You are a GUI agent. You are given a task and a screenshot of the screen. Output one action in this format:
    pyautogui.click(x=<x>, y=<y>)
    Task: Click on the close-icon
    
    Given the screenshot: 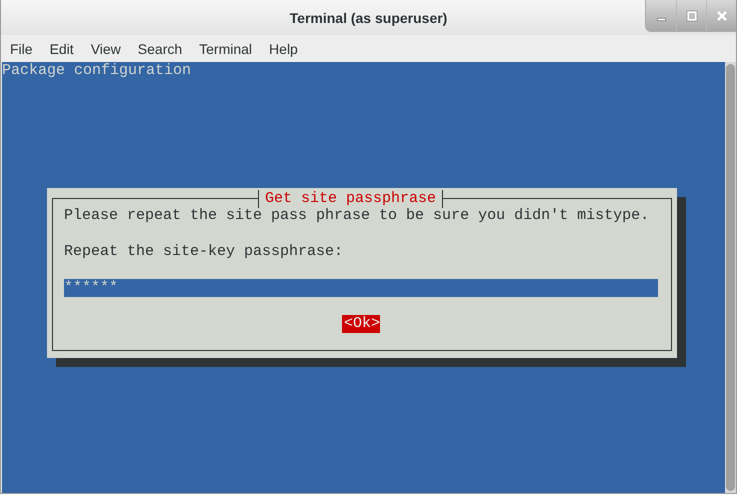 What is the action you would take?
    pyautogui.click(x=722, y=16)
    